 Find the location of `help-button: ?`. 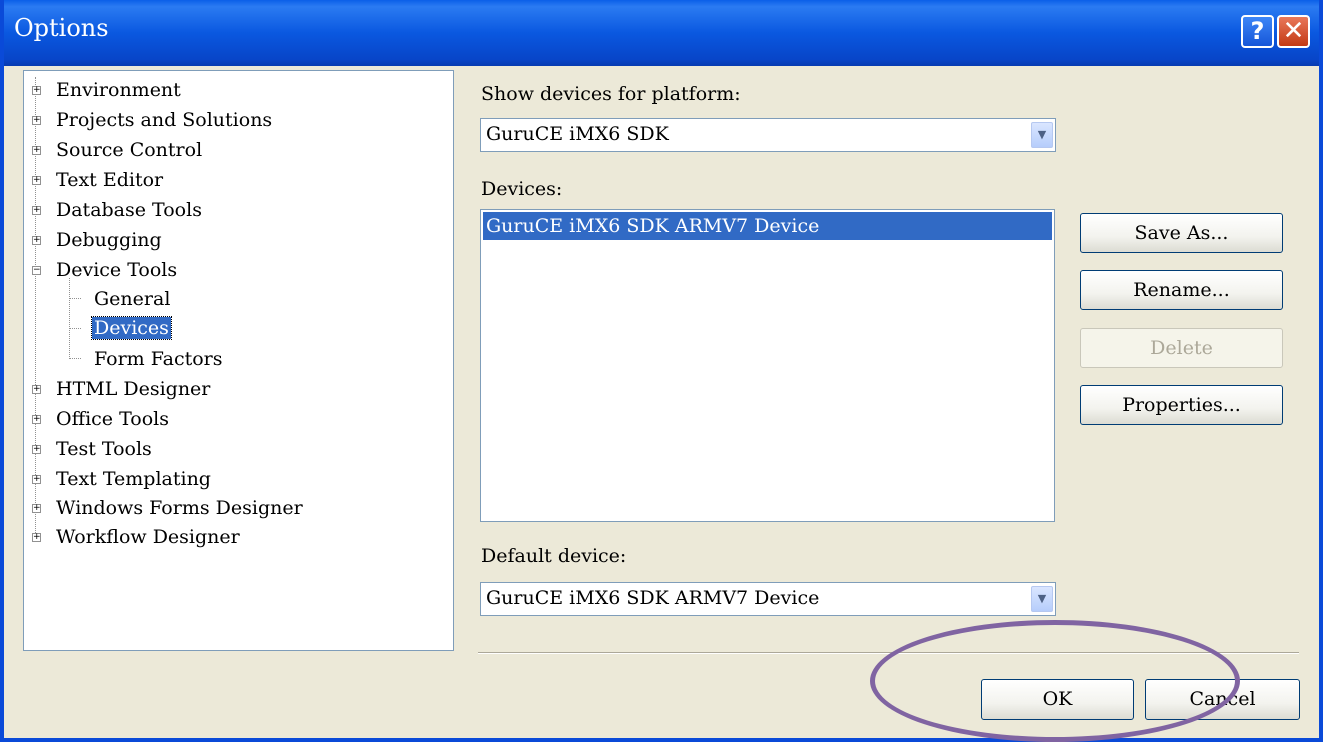

help-button: ? is located at coordinates (1257, 31).